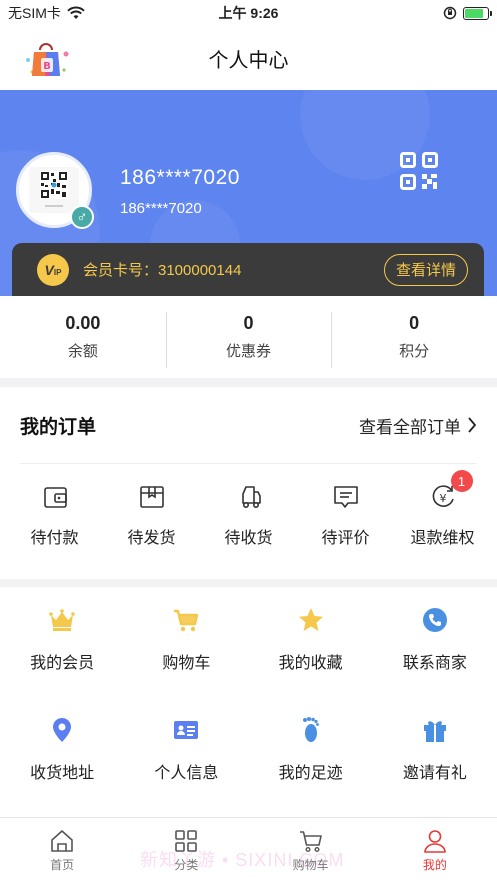 The height and width of the screenshot is (883, 497). Describe the element at coordinates (443, 509) in the screenshot. I see `order-refund: ¥ 1 退款维权` at that location.